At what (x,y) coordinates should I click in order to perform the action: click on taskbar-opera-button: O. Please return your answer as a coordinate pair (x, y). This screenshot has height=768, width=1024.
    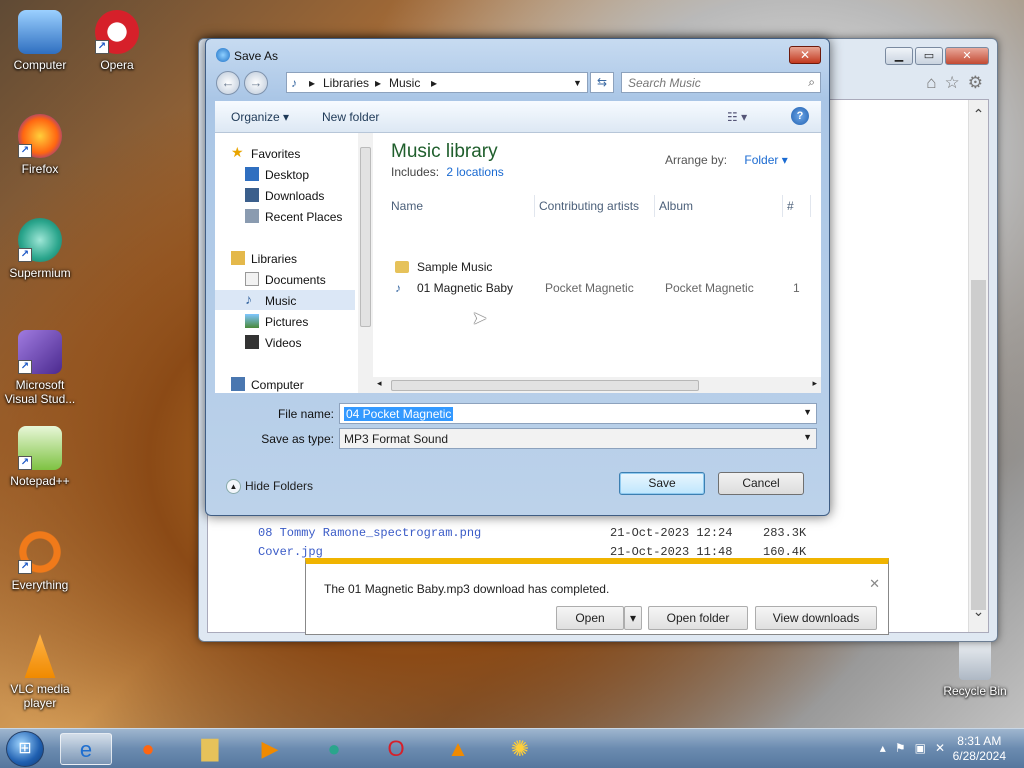
    Looking at the image, I should click on (396, 749).